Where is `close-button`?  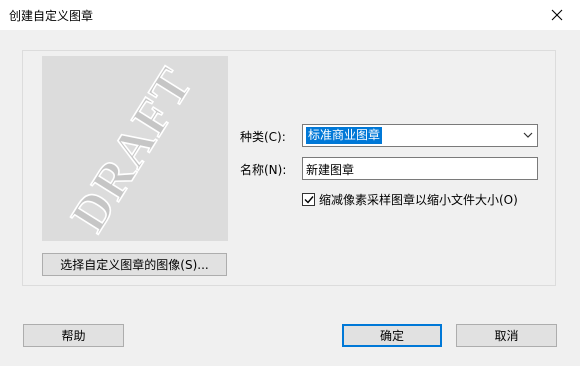 close-button is located at coordinates (557, 15).